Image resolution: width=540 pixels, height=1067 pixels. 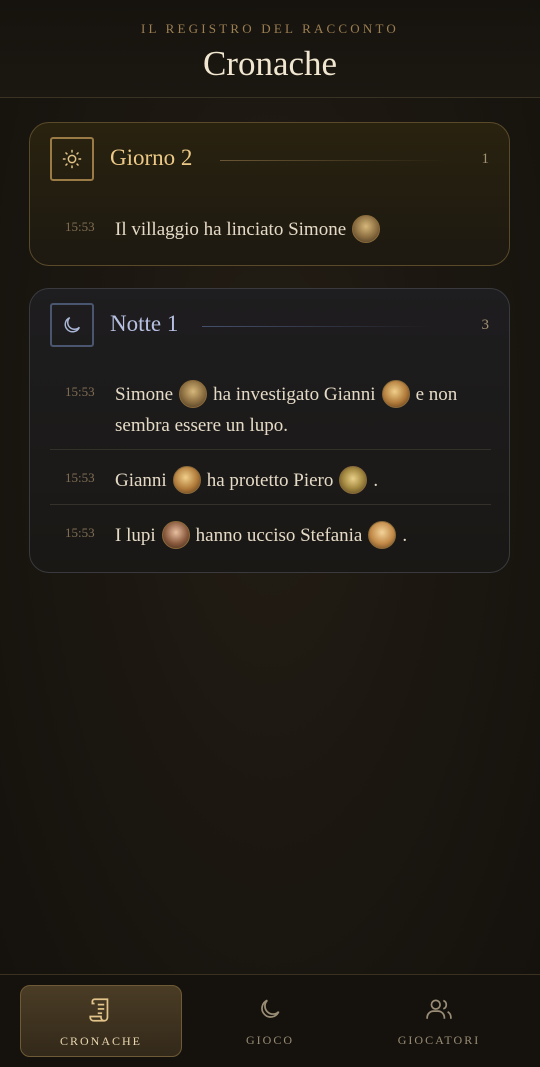 I want to click on tab-giocatori: GIOCATORI, so click(x=439, y=1021).